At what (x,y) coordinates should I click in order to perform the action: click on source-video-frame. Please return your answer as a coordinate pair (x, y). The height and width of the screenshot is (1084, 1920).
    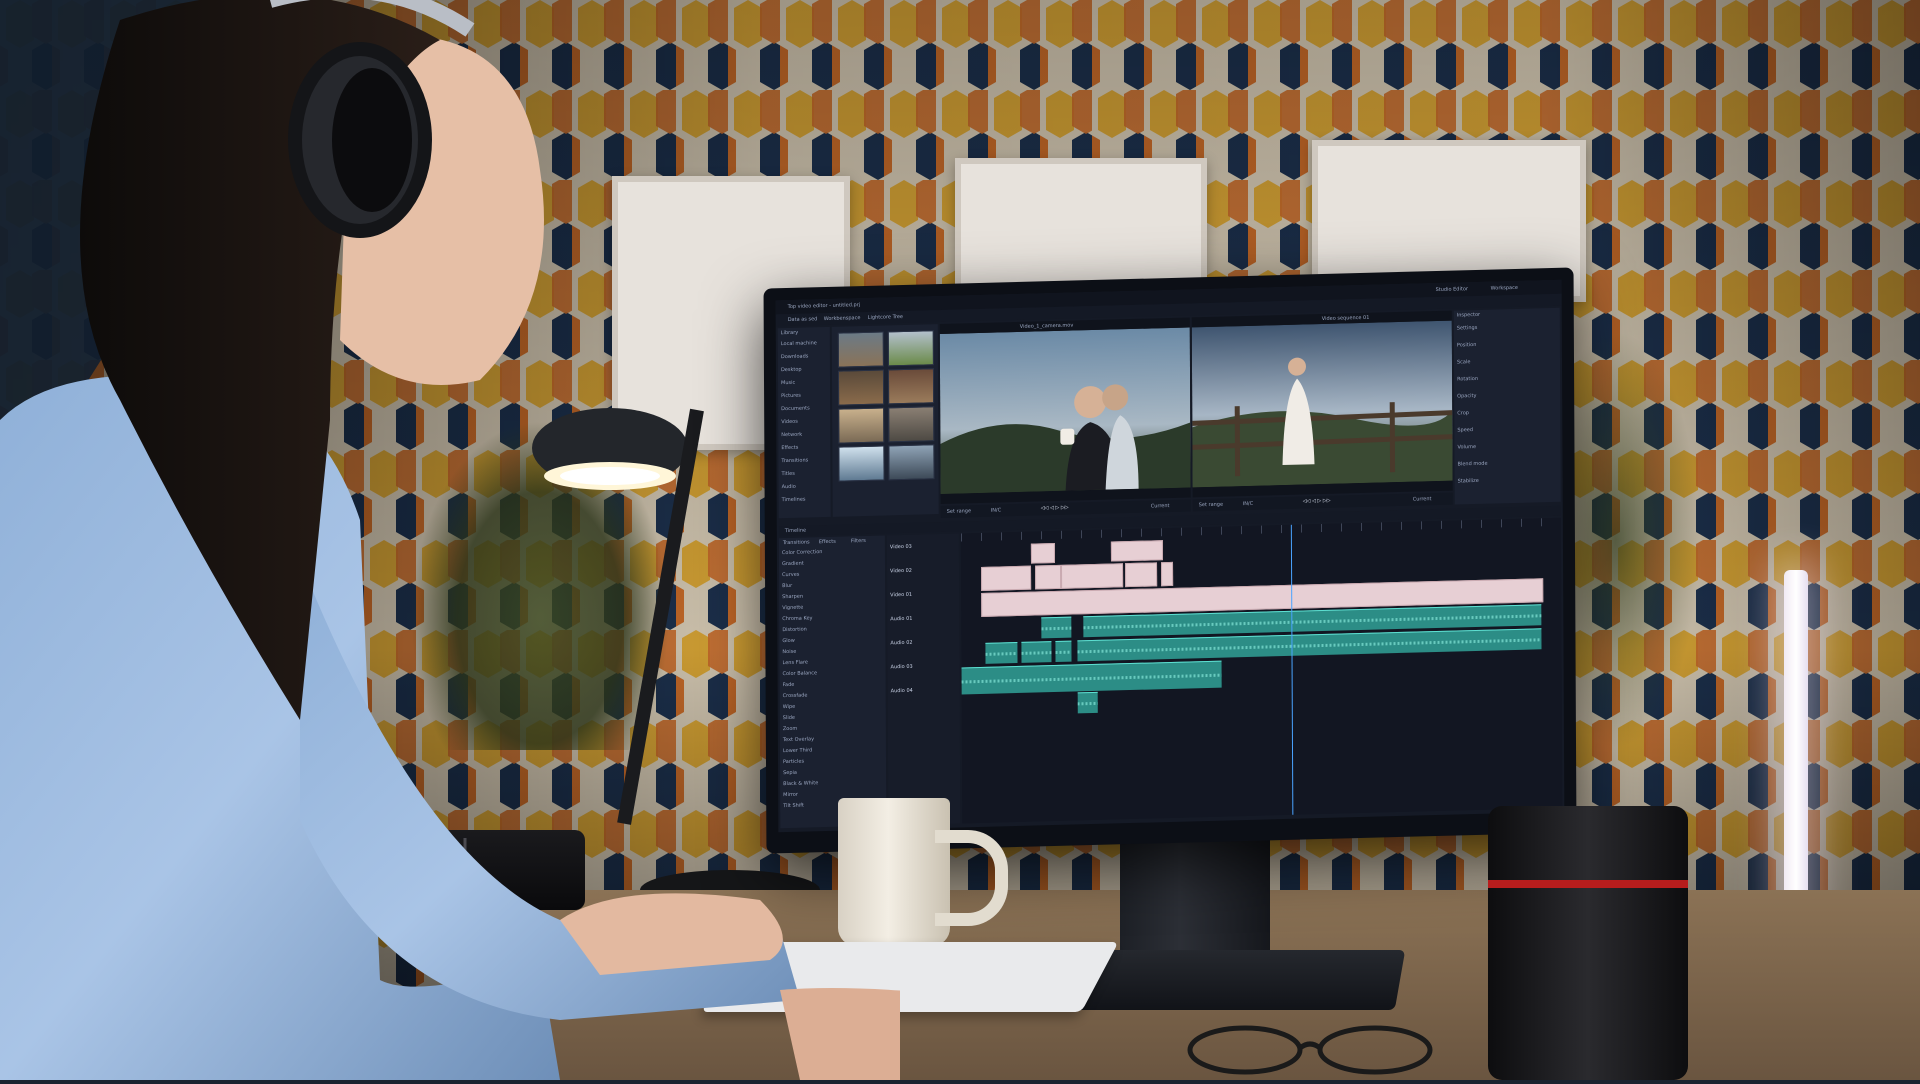
    Looking at the image, I should click on (1065, 410).